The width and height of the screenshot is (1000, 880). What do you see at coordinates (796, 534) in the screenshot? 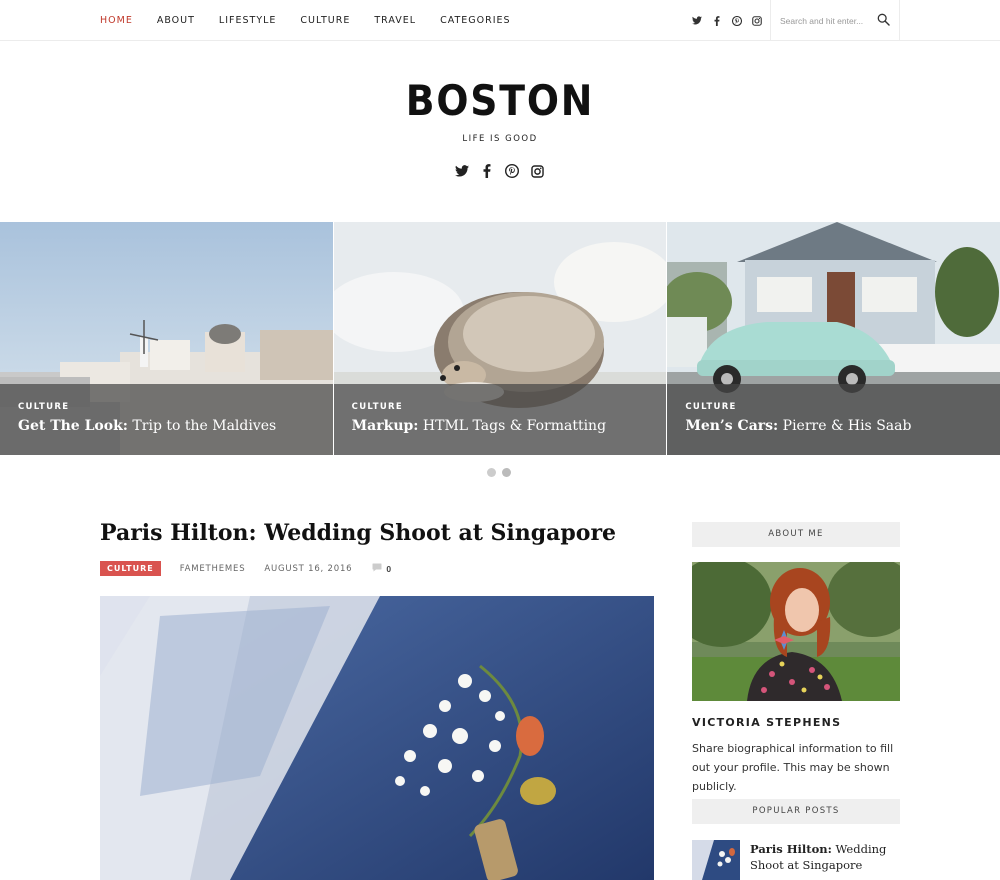
I see `widget-title-about: ABOUT ME` at bounding box center [796, 534].